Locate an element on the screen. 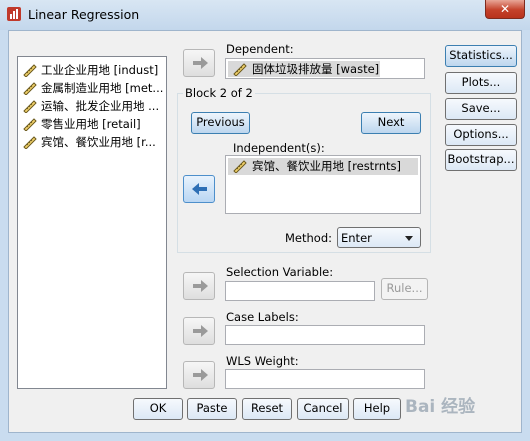  move-to-case-labels-button is located at coordinates (199, 331).